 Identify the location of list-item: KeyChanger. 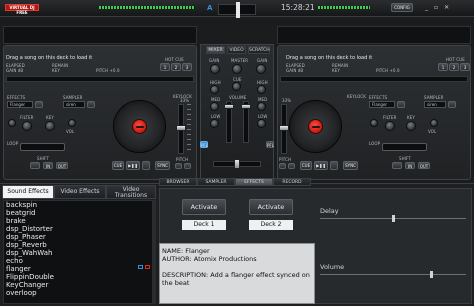
(79, 285).